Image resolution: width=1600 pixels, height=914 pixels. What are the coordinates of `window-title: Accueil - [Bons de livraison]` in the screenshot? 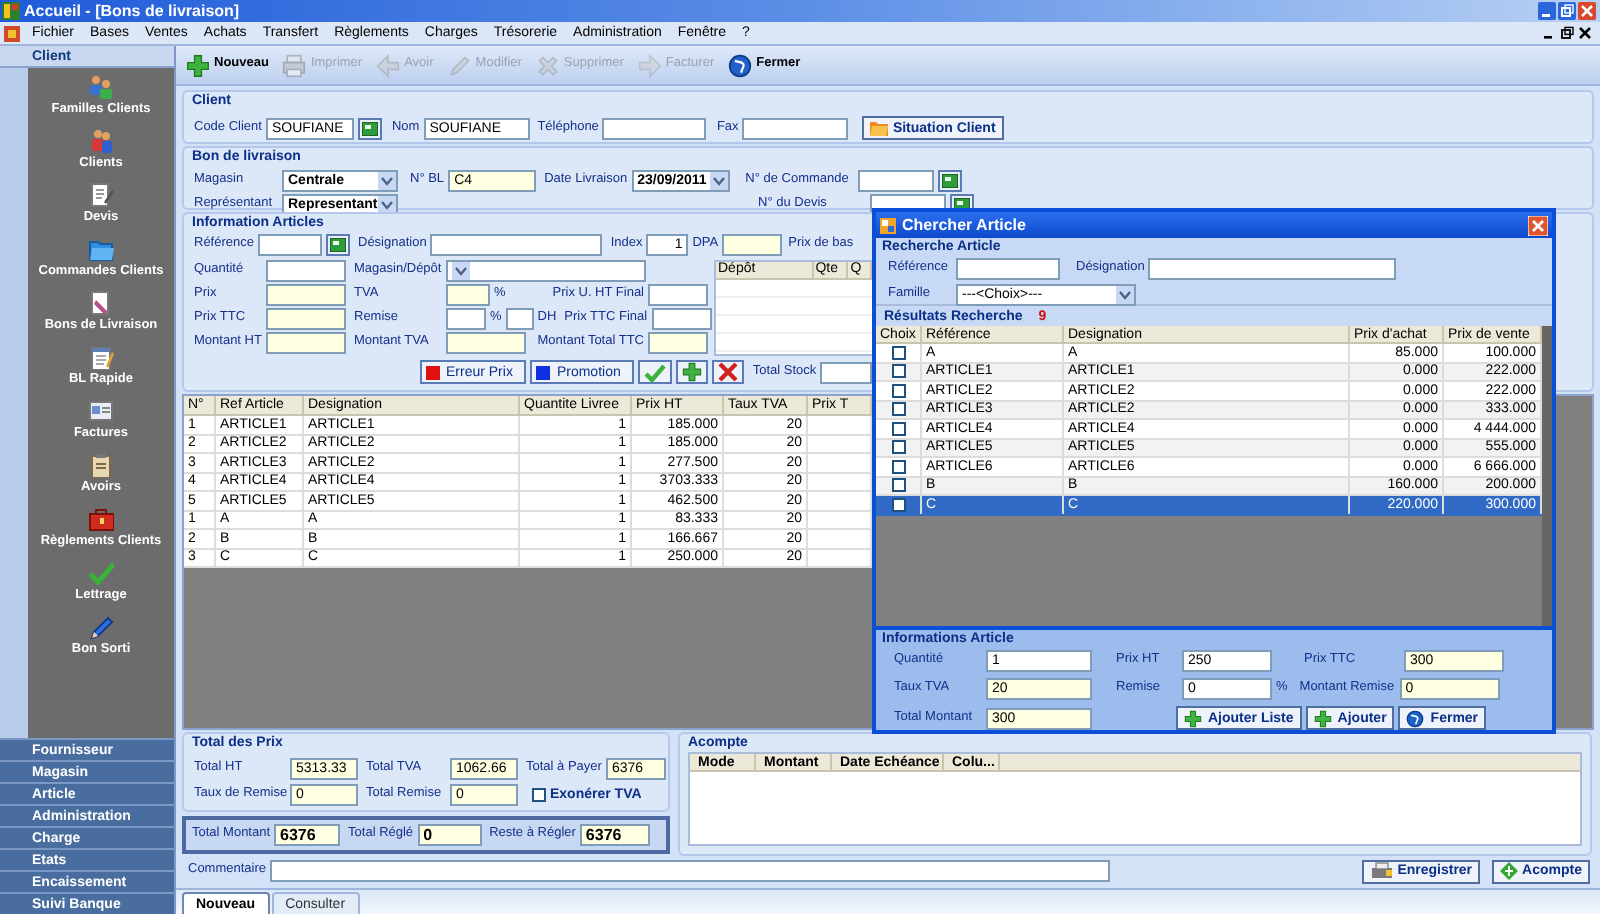 It's located at (132, 11).